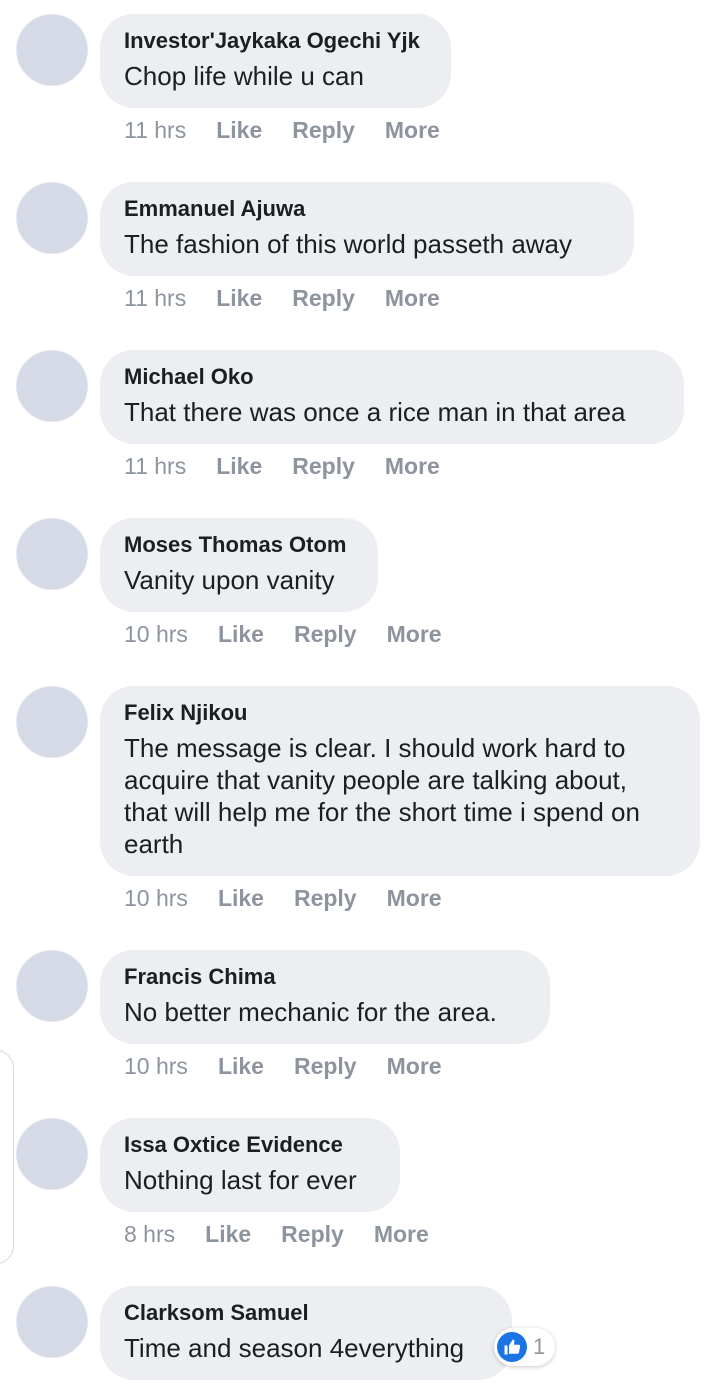 This screenshot has height=1384, width=720. I want to click on comment-actions: 8 hrs Like Reply More, so click(291, 1234).